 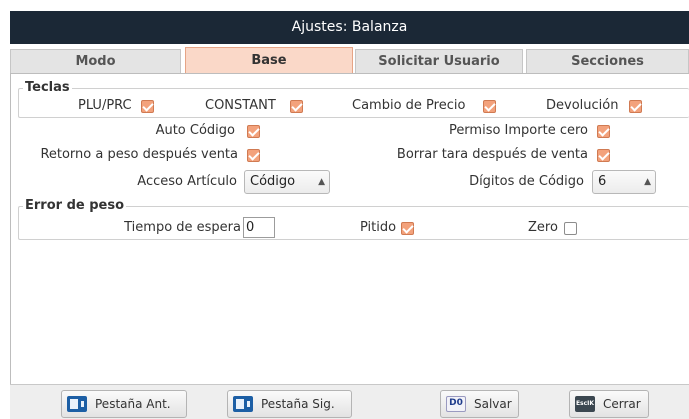 I want to click on acceso-articulo-value: Código, so click(x=273, y=181).